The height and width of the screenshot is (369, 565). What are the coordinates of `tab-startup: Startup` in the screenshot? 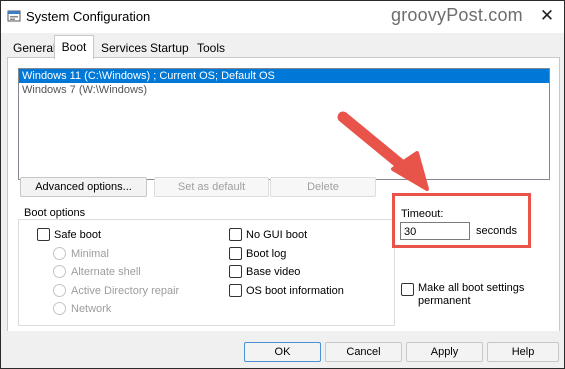 It's located at (169, 48).